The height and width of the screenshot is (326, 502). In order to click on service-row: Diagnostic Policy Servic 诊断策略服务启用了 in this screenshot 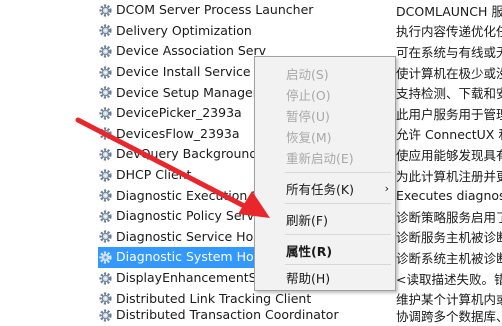, I will do `click(251, 216)`.